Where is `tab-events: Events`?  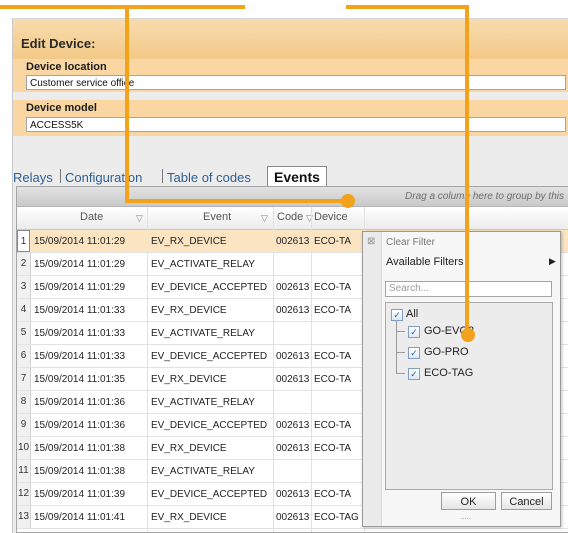 tab-events: Events is located at coordinates (297, 176).